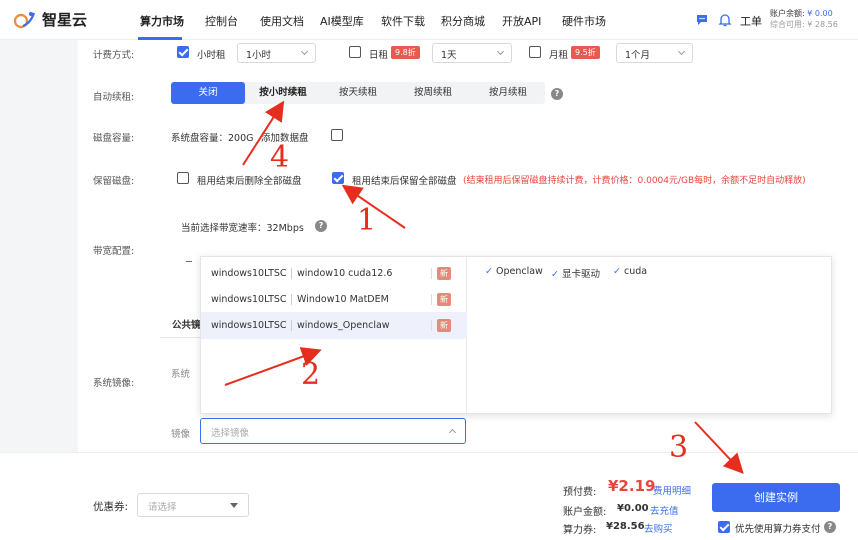 The image size is (858, 540). What do you see at coordinates (186, 324) in the screenshot?
I see `tab-public-image: 公共镜` at bounding box center [186, 324].